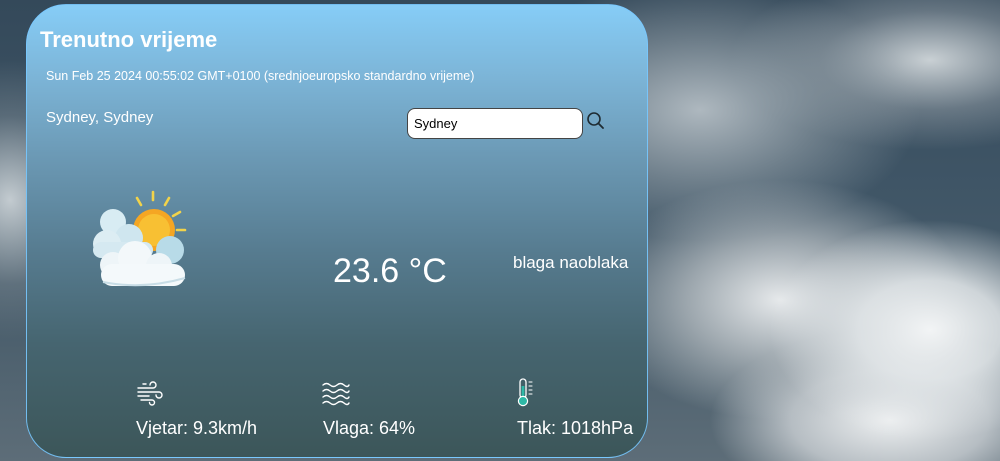  What do you see at coordinates (369, 428) in the screenshot?
I see `humidity-label: Vlaga: 64%` at bounding box center [369, 428].